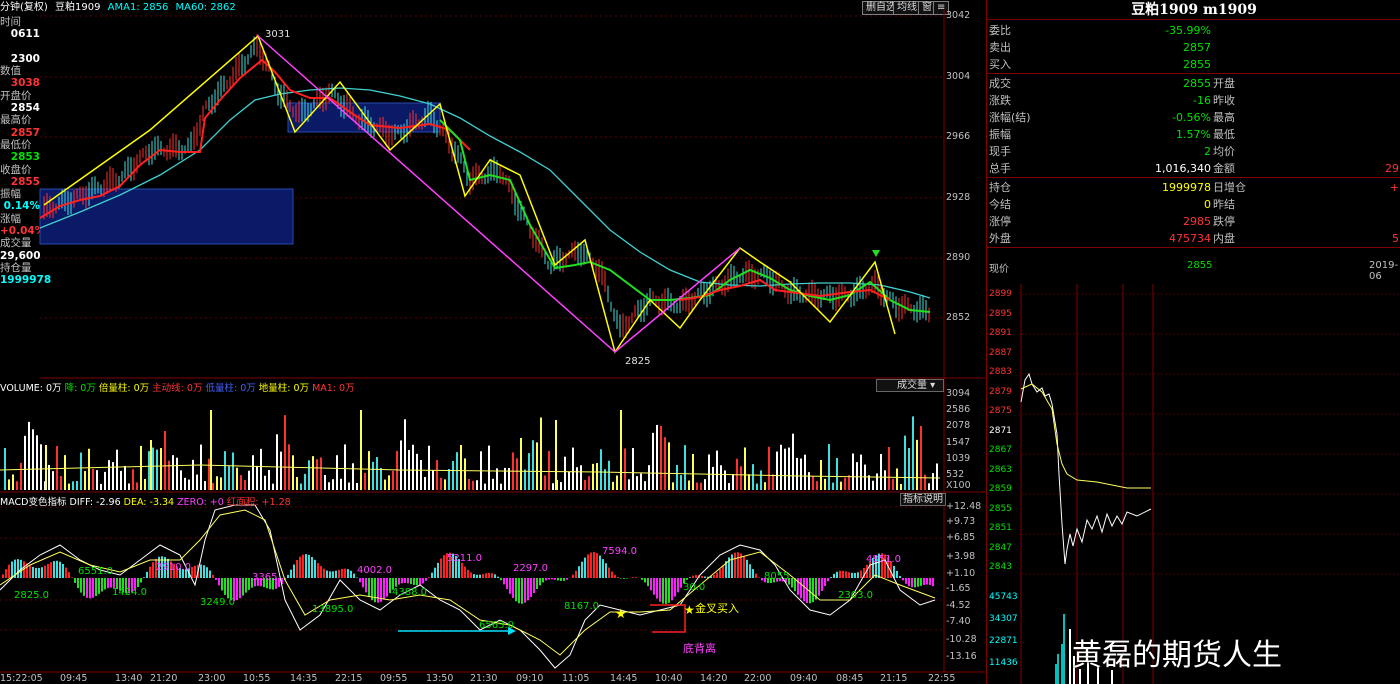 The width and height of the screenshot is (1400, 684). Describe the element at coordinates (530, 678) in the screenshot. I see `time-tick-label: 09:10` at that location.